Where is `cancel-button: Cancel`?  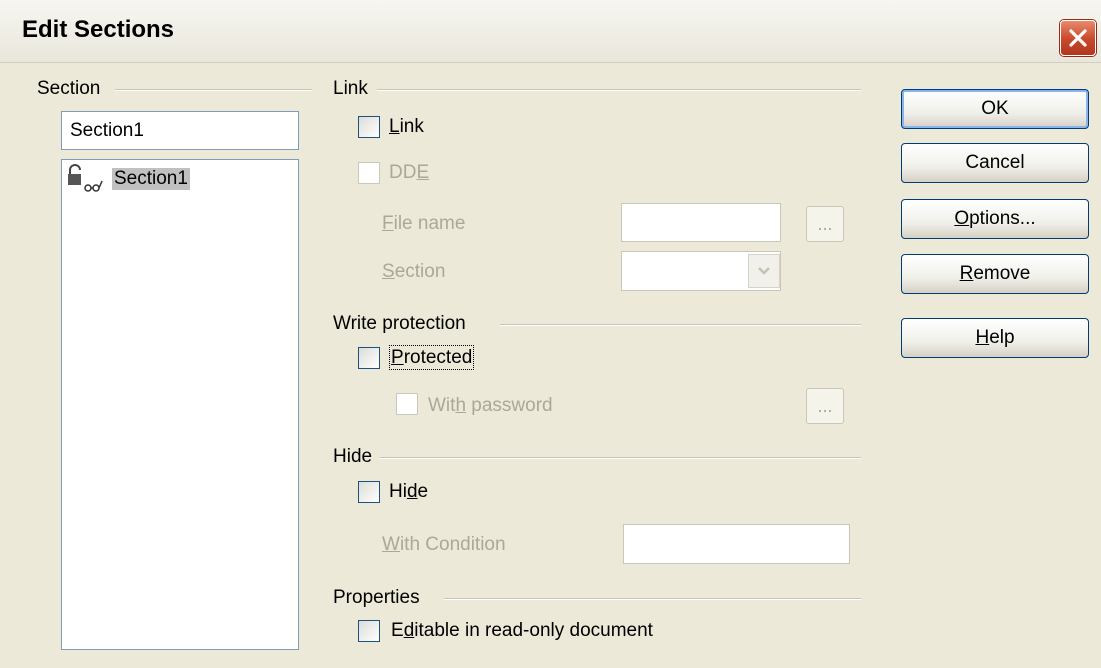
cancel-button: Cancel is located at coordinates (995, 163).